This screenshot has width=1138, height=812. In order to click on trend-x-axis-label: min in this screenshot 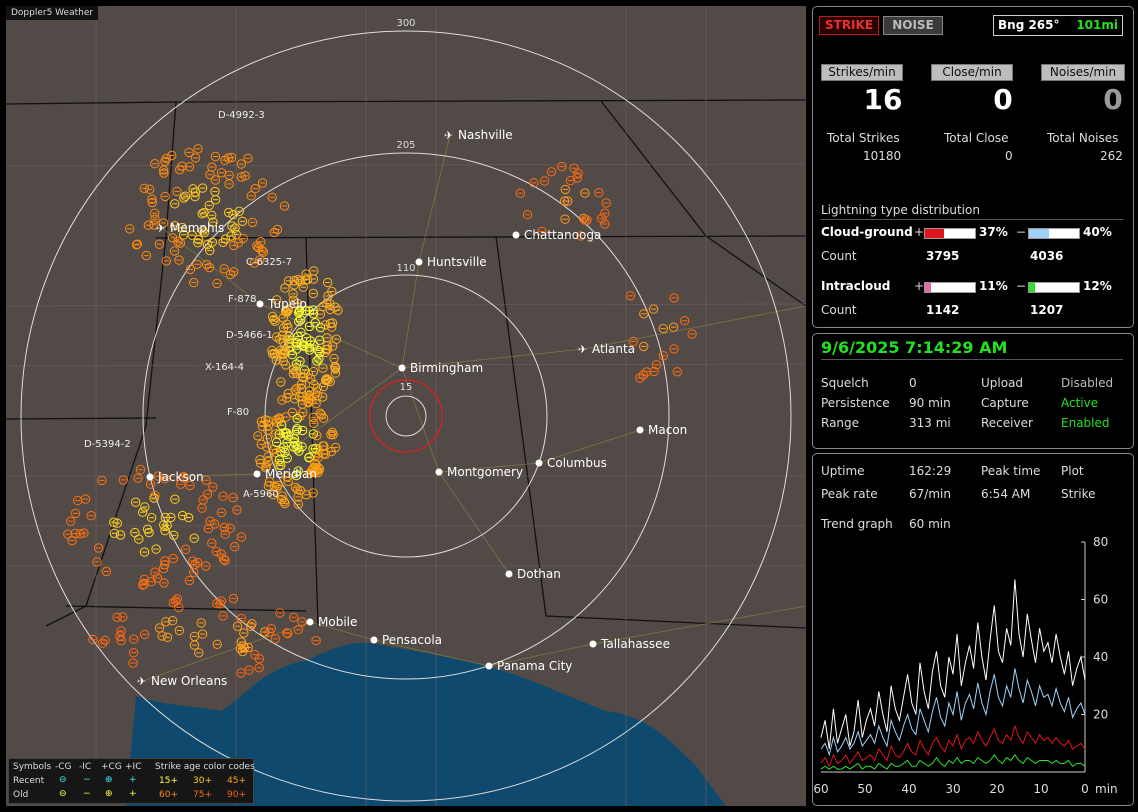, I will do `click(1106, 789)`.